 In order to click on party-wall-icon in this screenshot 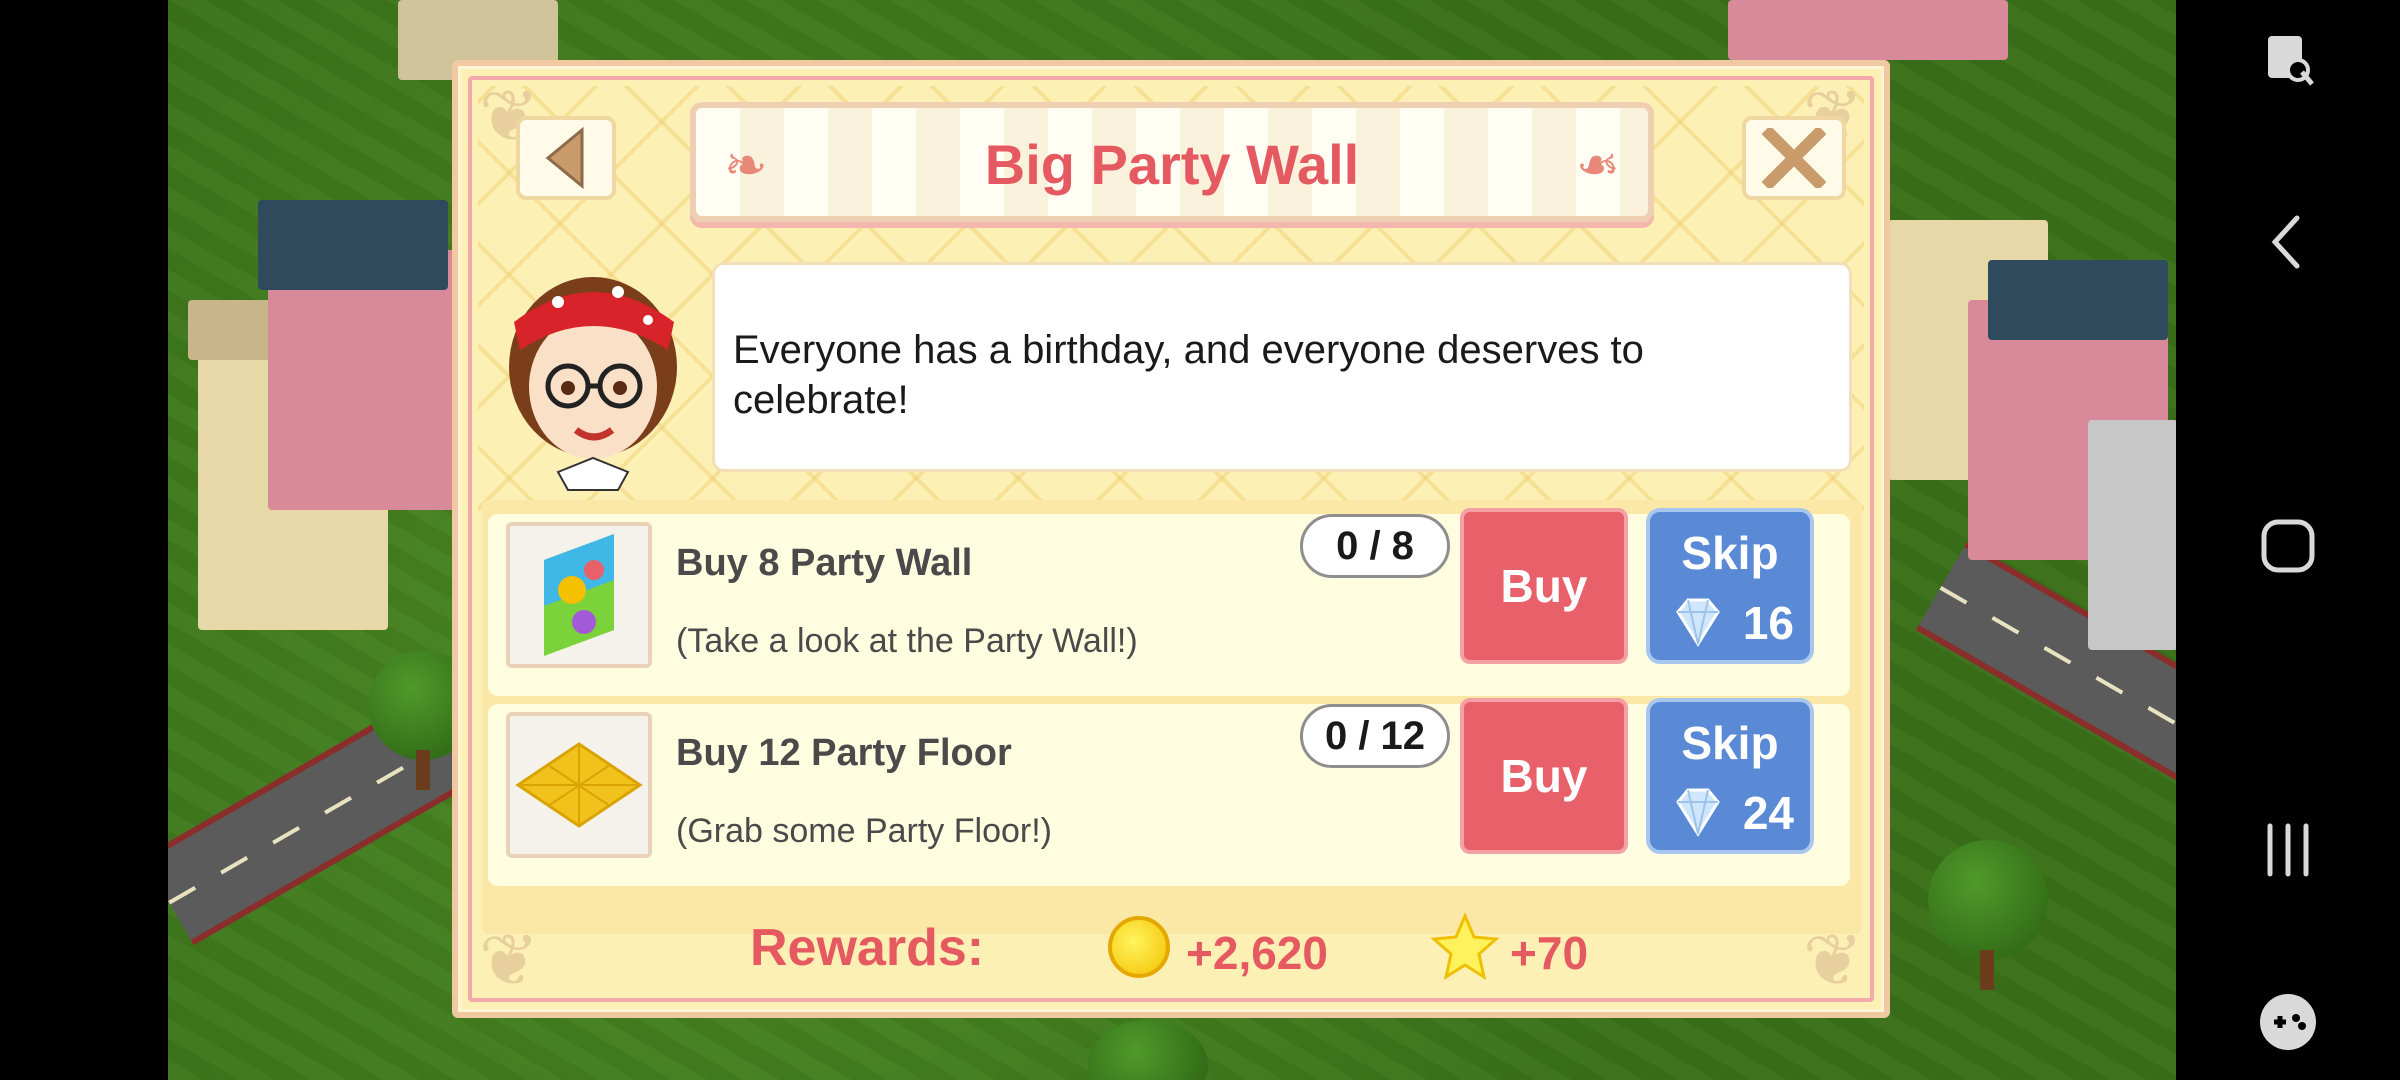, I will do `click(579, 595)`.